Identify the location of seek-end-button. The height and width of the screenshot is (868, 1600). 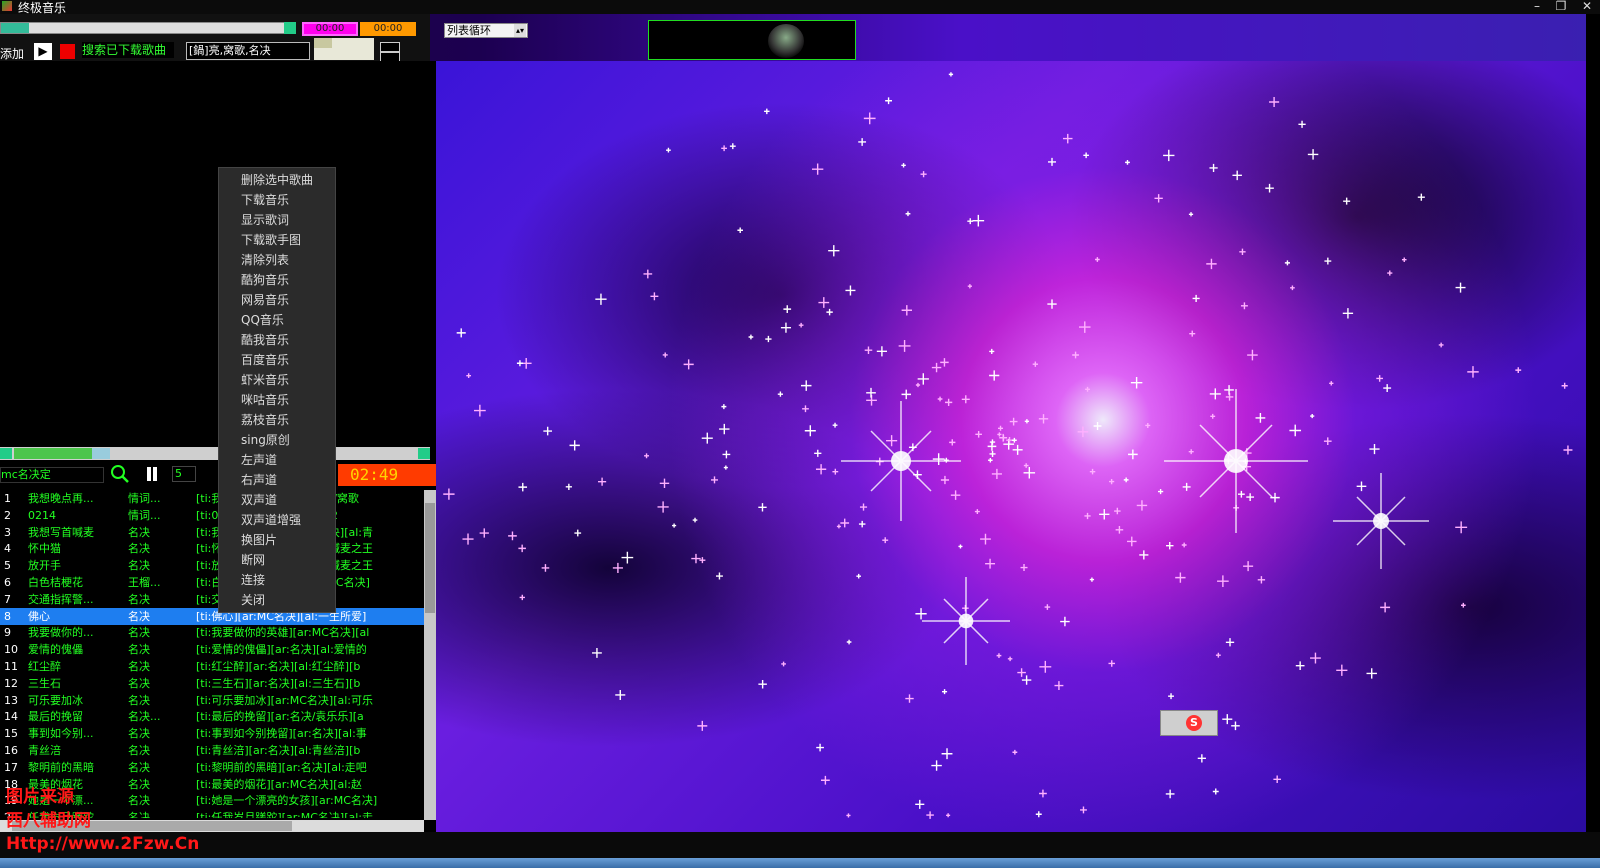
(424, 453).